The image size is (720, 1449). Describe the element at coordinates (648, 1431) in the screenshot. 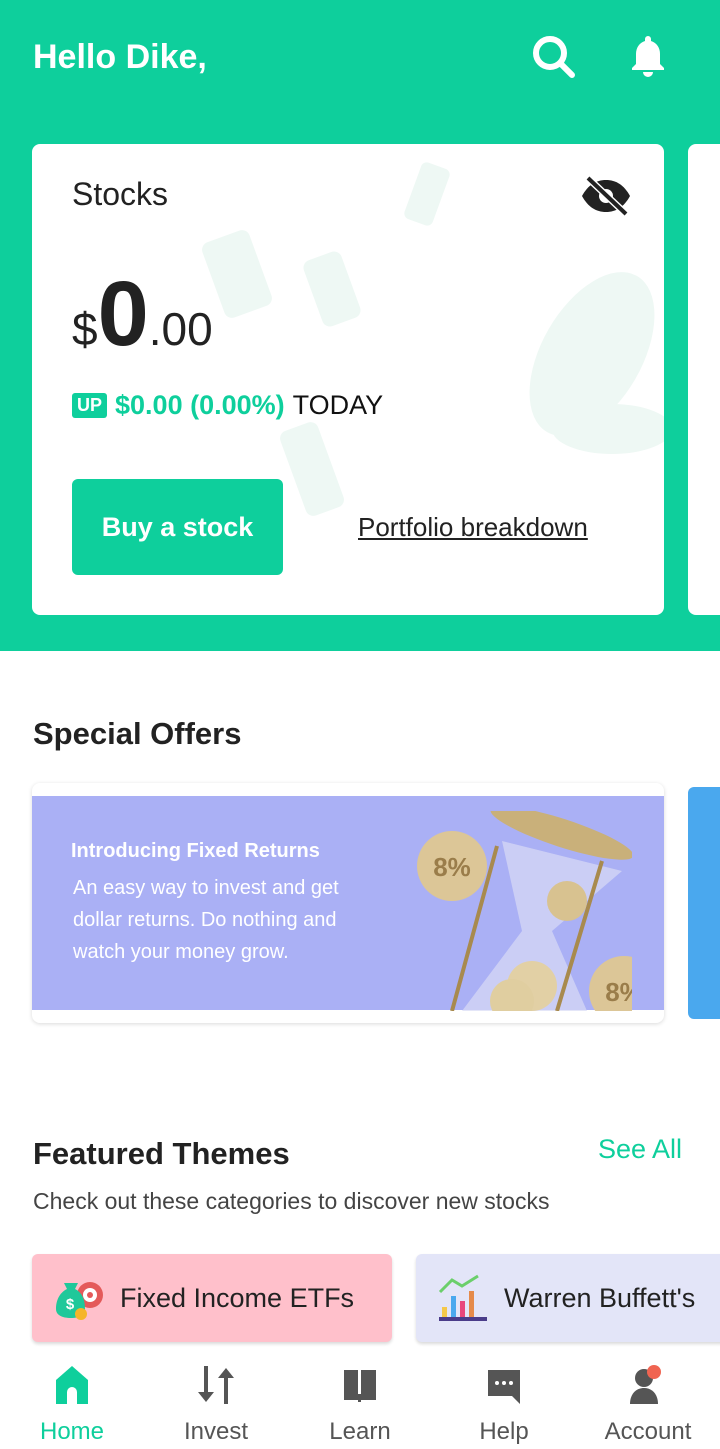

I see `nav-label: Account` at that location.